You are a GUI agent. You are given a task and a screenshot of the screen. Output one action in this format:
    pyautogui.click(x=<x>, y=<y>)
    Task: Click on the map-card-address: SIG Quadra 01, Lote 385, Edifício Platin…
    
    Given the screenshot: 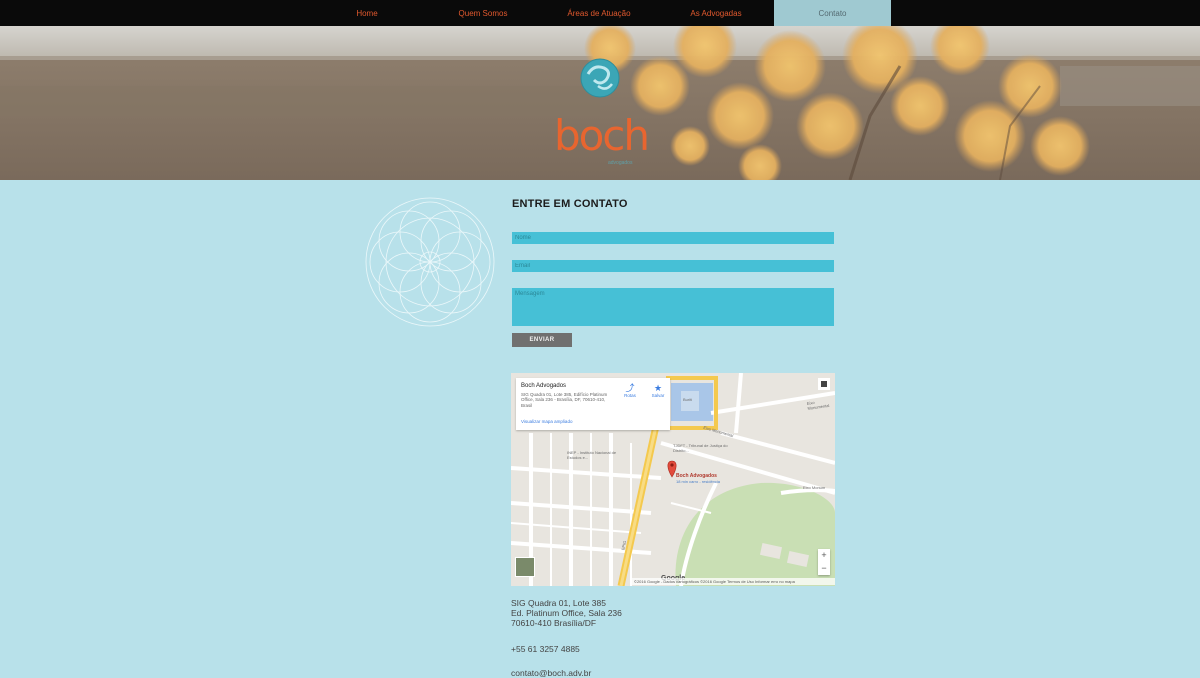 What is the action you would take?
    pyautogui.click(x=564, y=400)
    